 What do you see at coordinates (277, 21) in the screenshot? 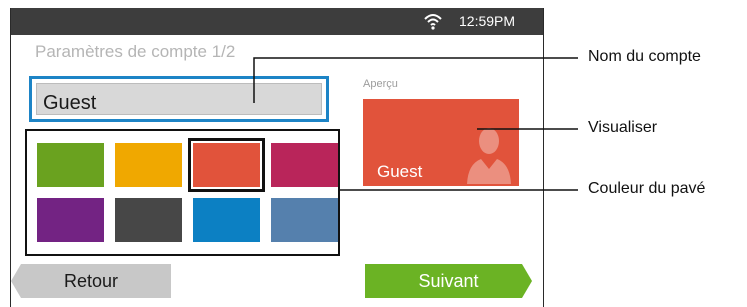
I see `status-bar: 12:59PM` at bounding box center [277, 21].